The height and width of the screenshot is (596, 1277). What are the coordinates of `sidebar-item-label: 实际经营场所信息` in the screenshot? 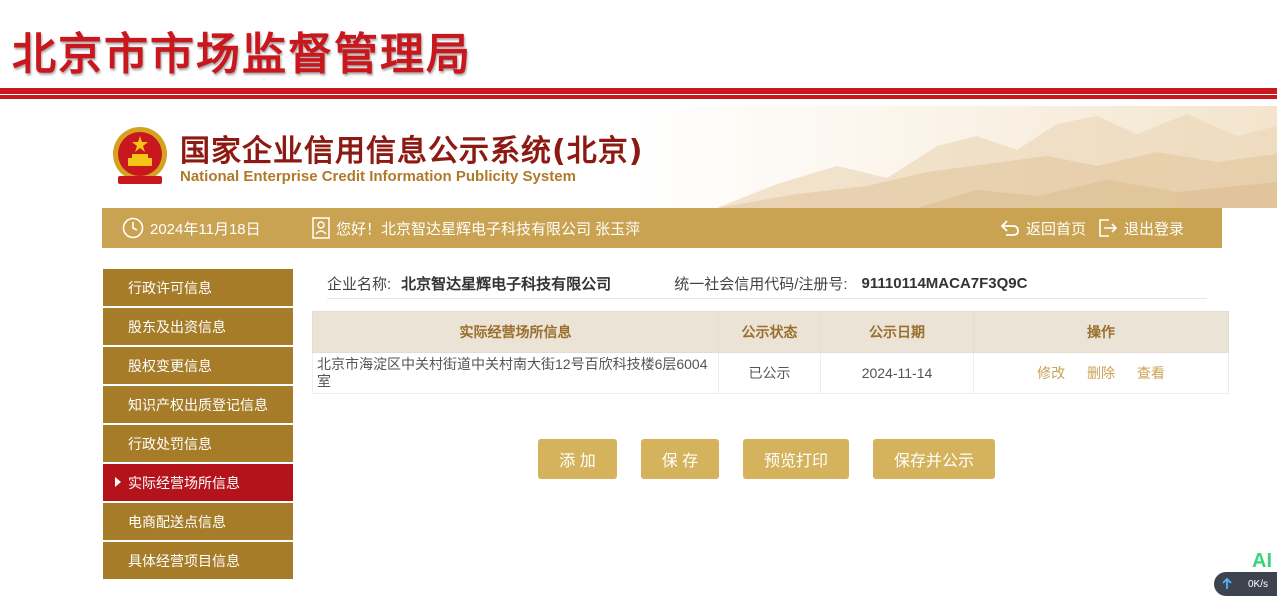 It's located at (184, 482).